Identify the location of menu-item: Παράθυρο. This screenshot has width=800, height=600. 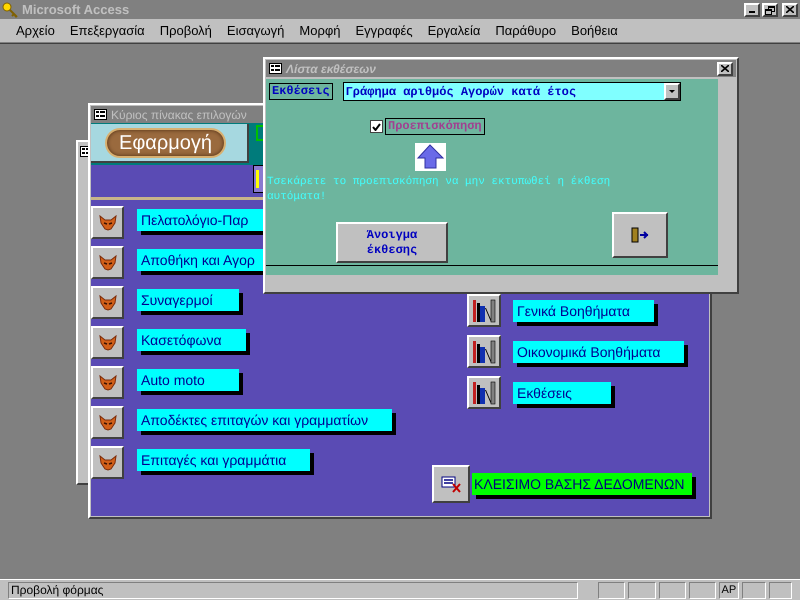
(525, 30).